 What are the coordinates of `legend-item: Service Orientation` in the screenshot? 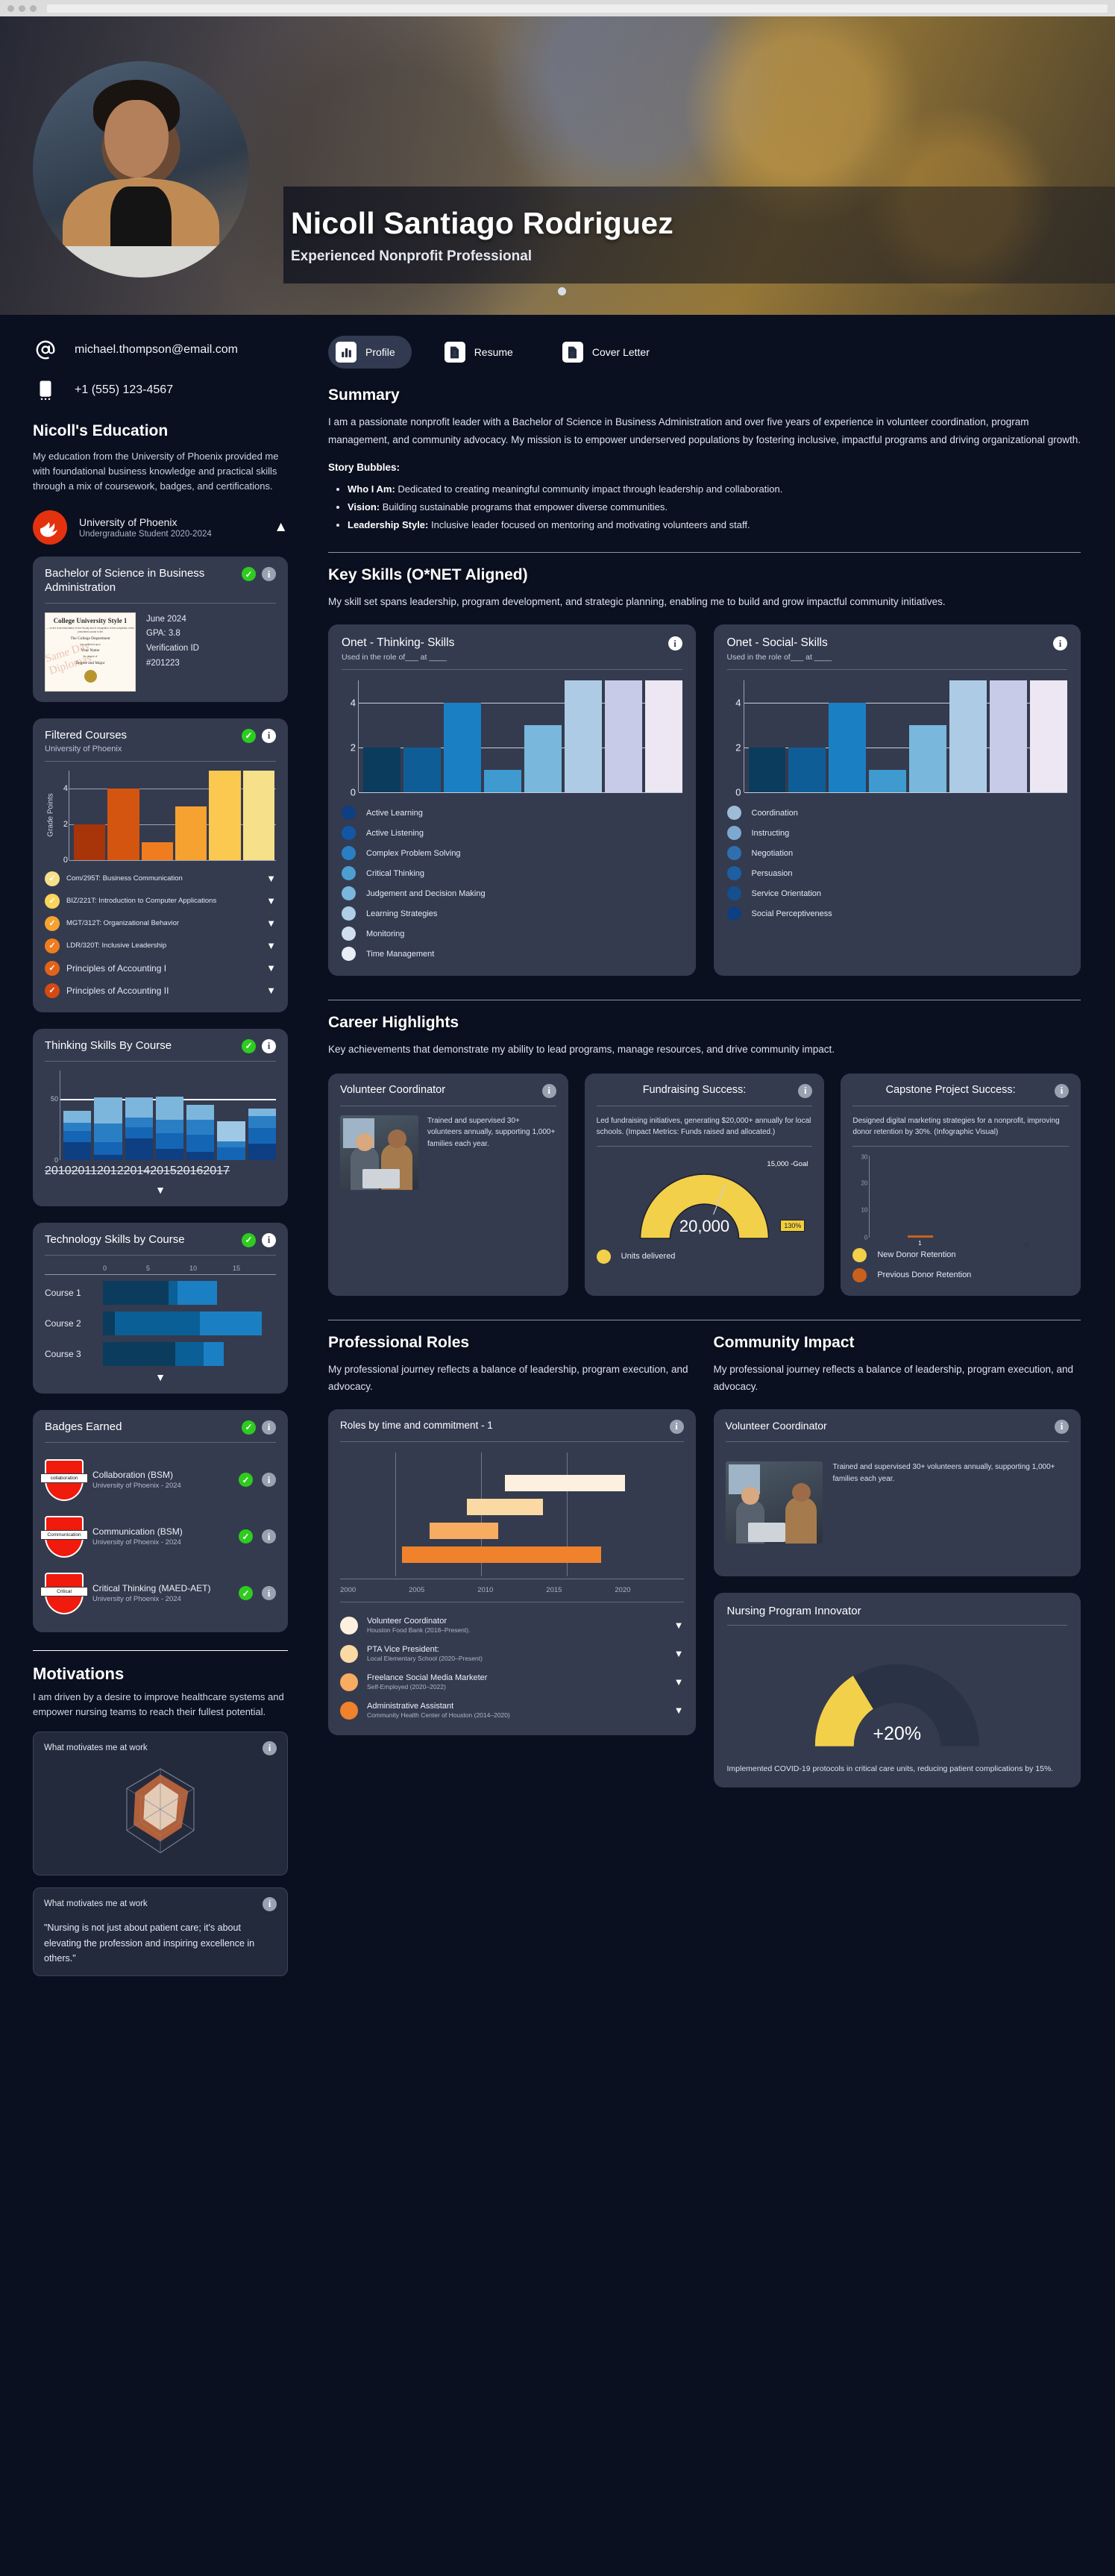 It's located at (897, 893).